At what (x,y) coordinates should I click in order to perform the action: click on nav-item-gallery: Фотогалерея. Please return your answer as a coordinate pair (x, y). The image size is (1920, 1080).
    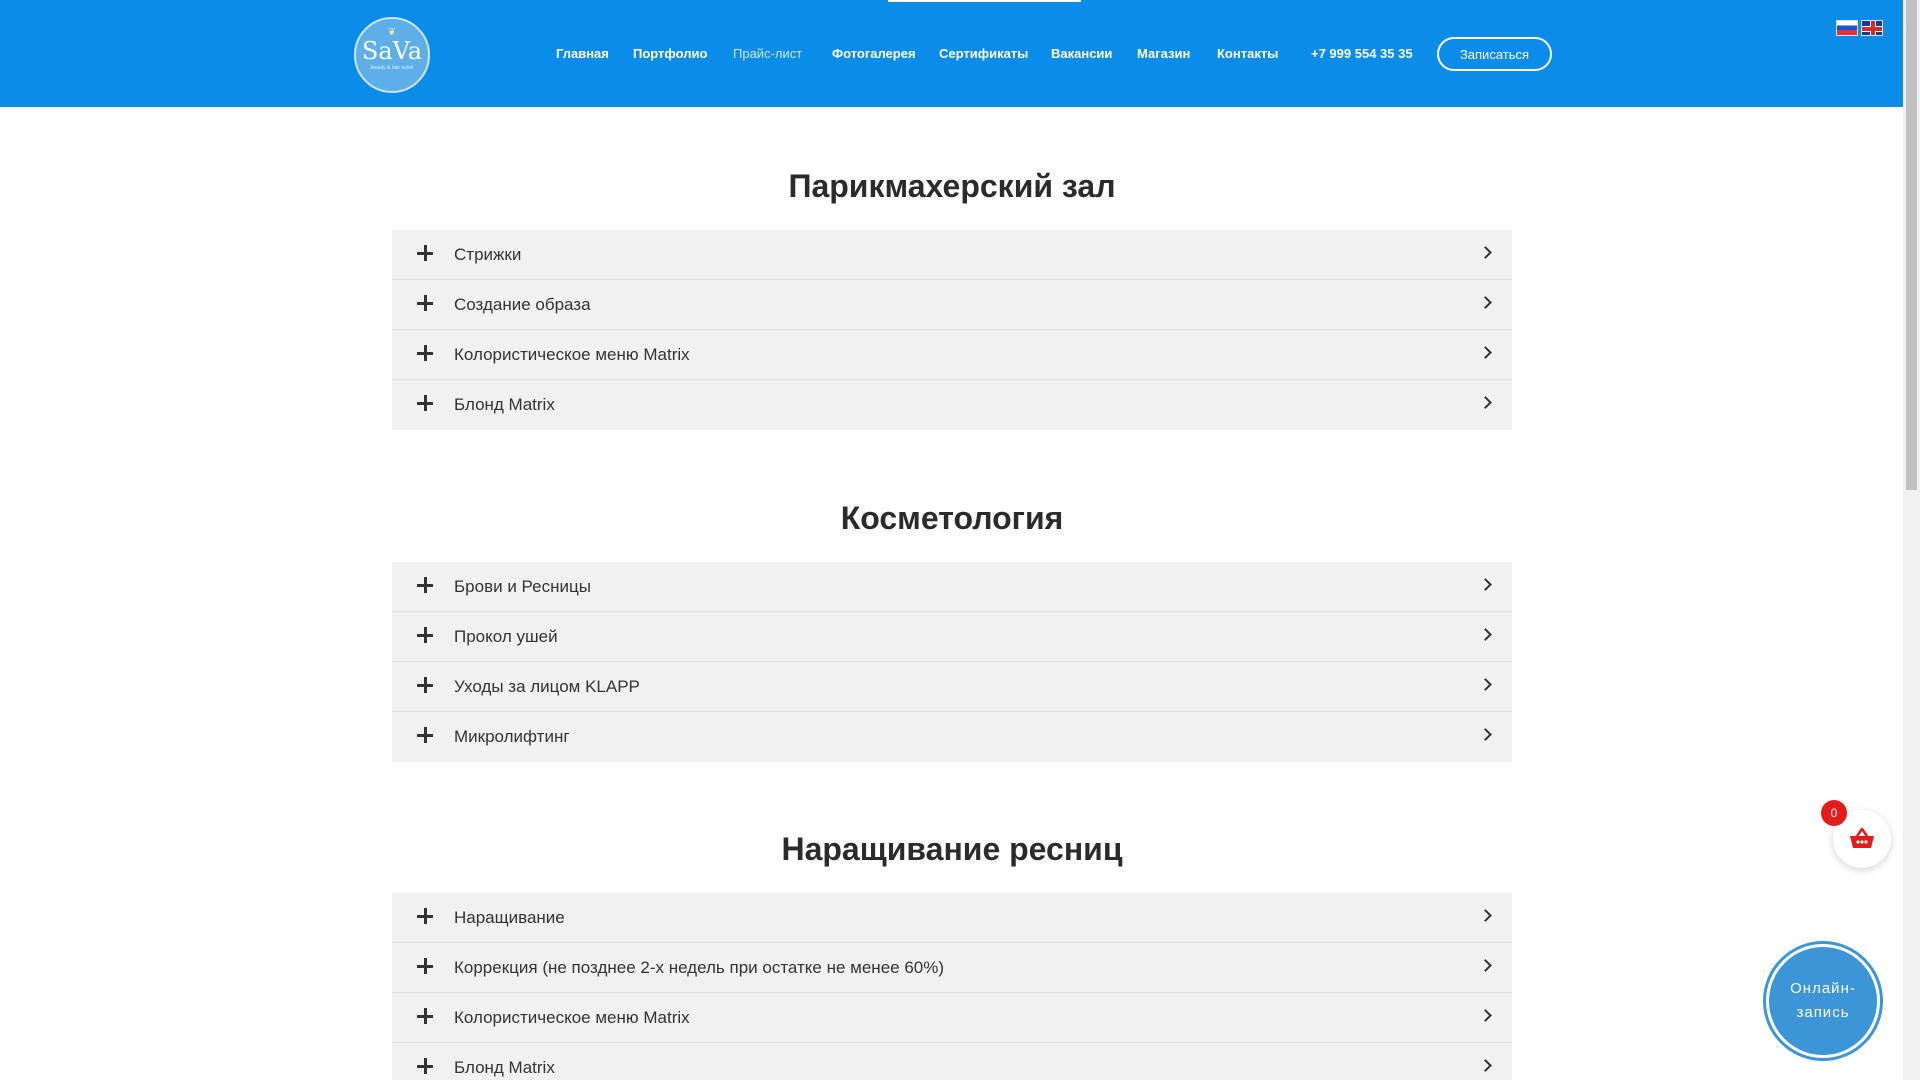
    Looking at the image, I should click on (874, 53).